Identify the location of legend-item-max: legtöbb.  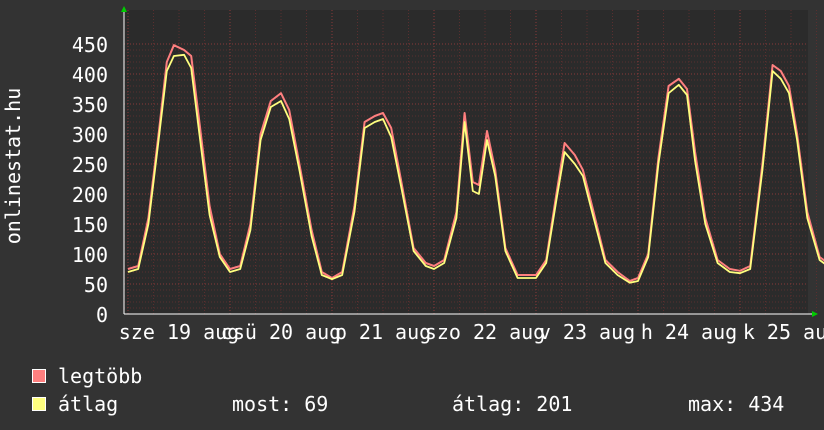
(87, 376).